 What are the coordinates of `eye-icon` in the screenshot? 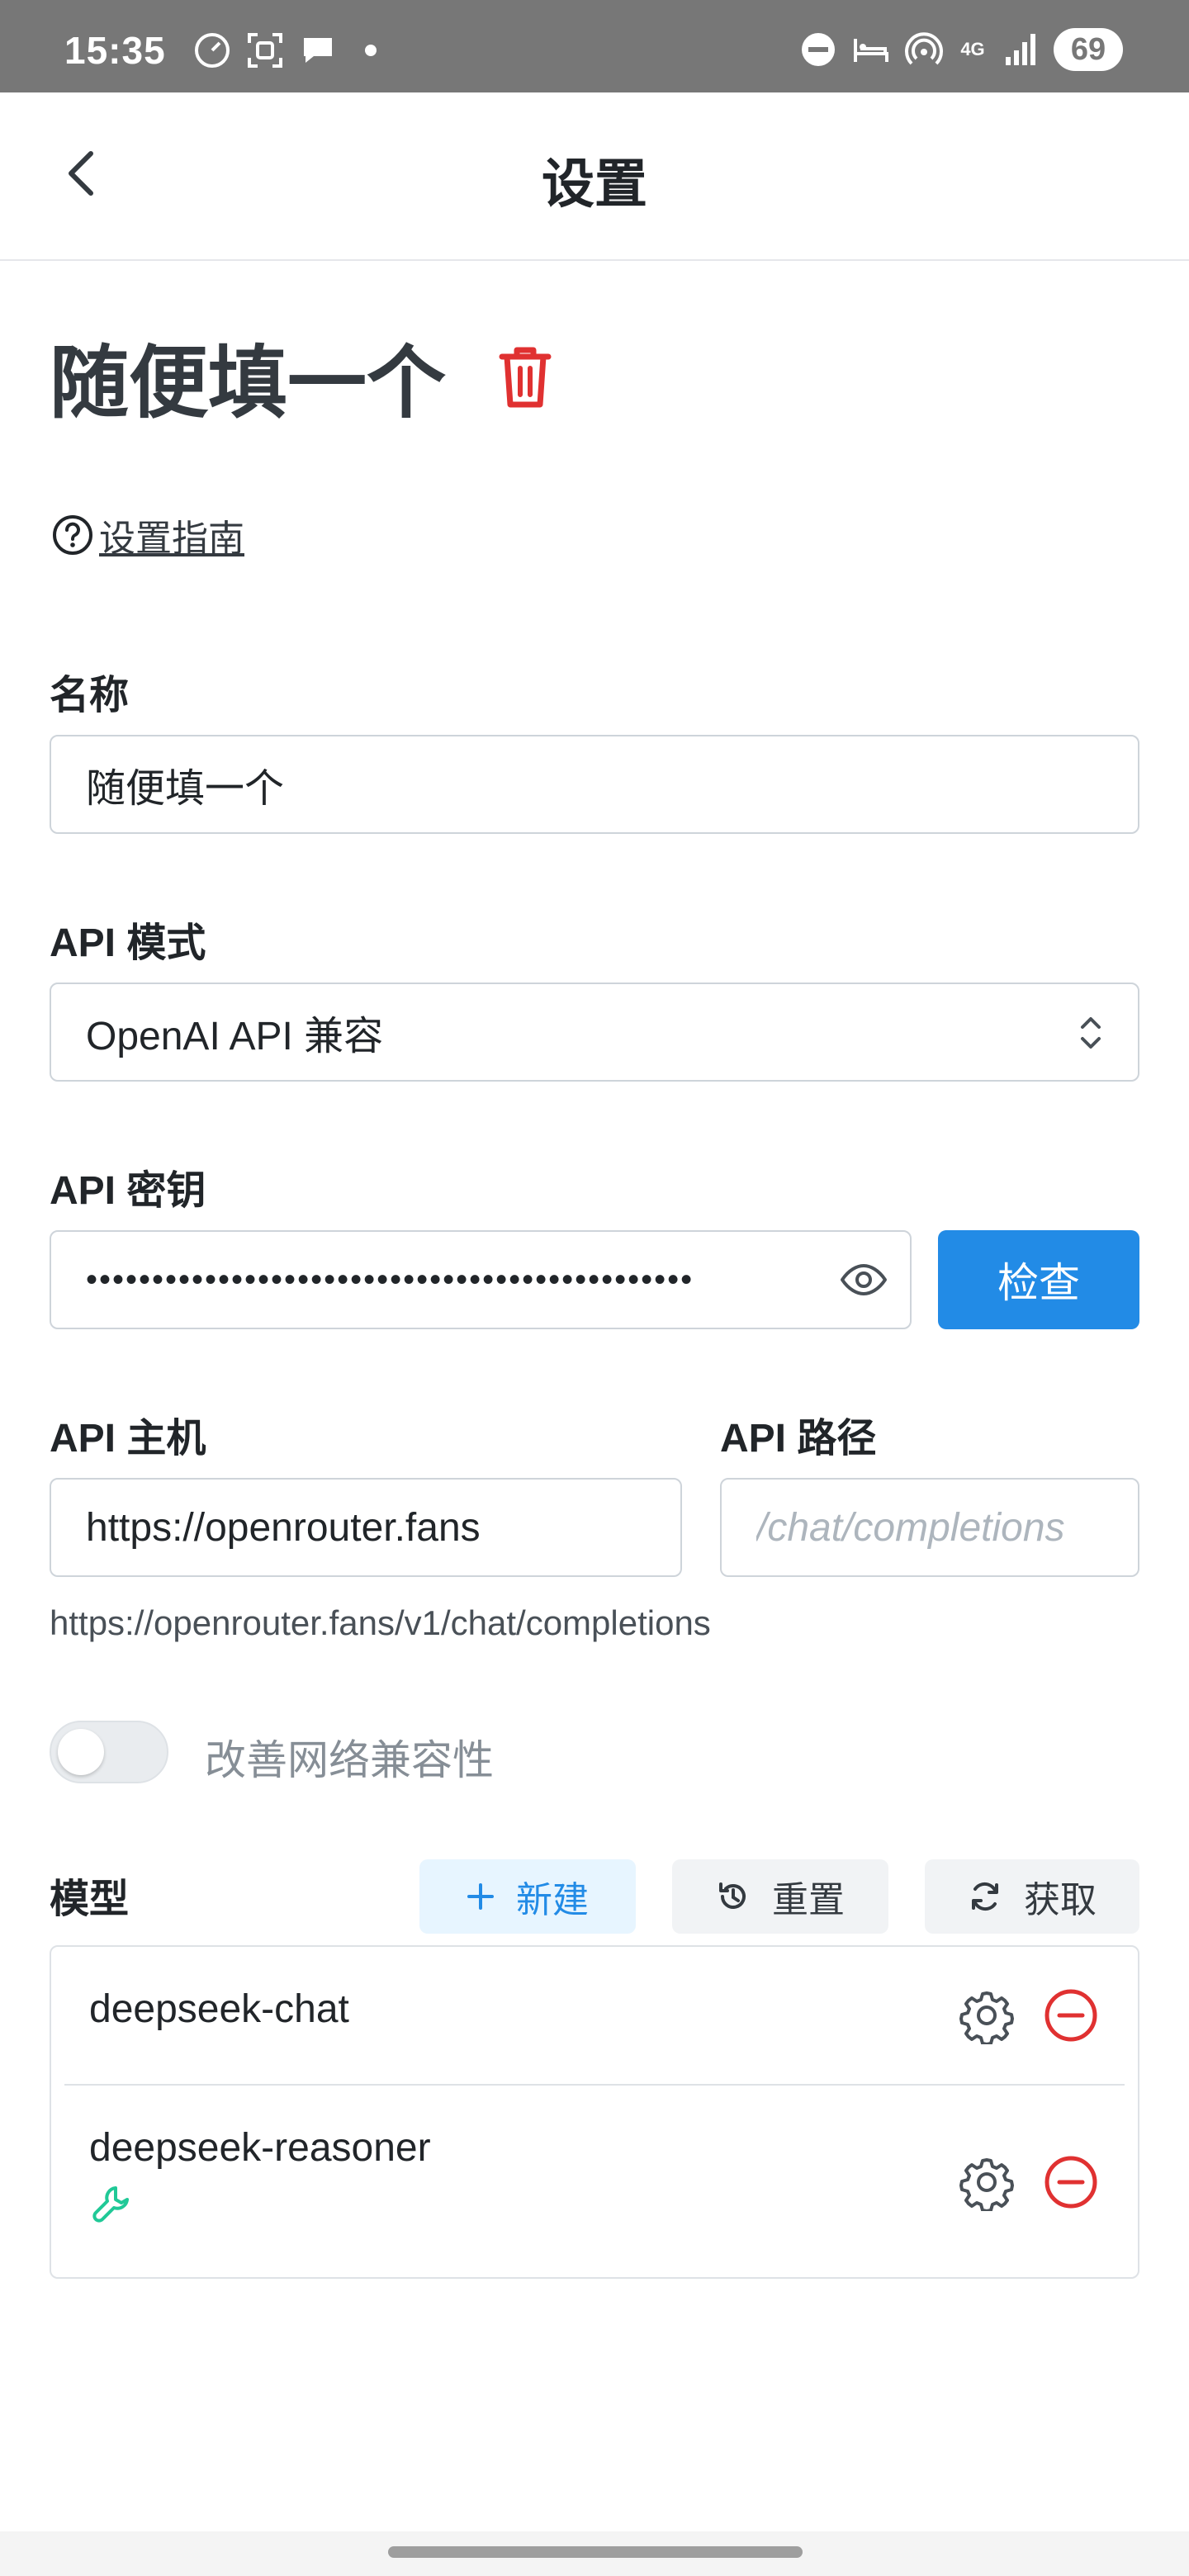 It's located at (863, 1280).